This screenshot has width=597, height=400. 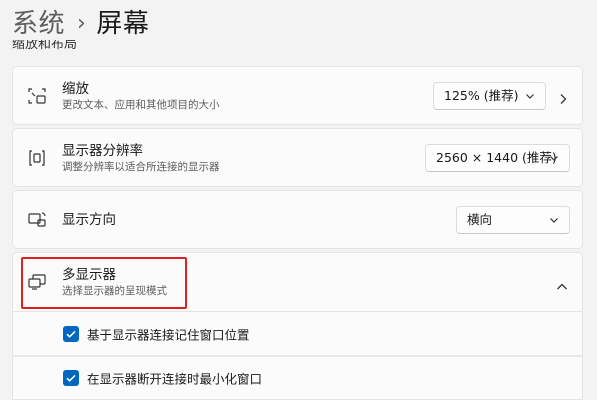 What do you see at coordinates (481, 95) in the screenshot?
I see `scale-dropdown-value: 125% (推荐)` at bounding box center [481, 95].